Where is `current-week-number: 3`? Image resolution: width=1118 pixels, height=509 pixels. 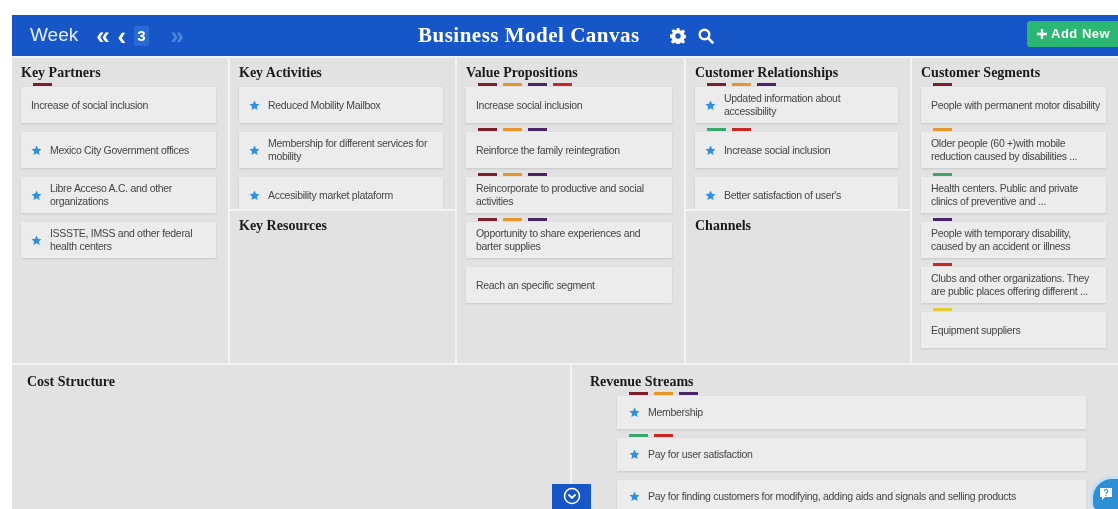
current-week-number: 3 is located at coordinates (141, 35).